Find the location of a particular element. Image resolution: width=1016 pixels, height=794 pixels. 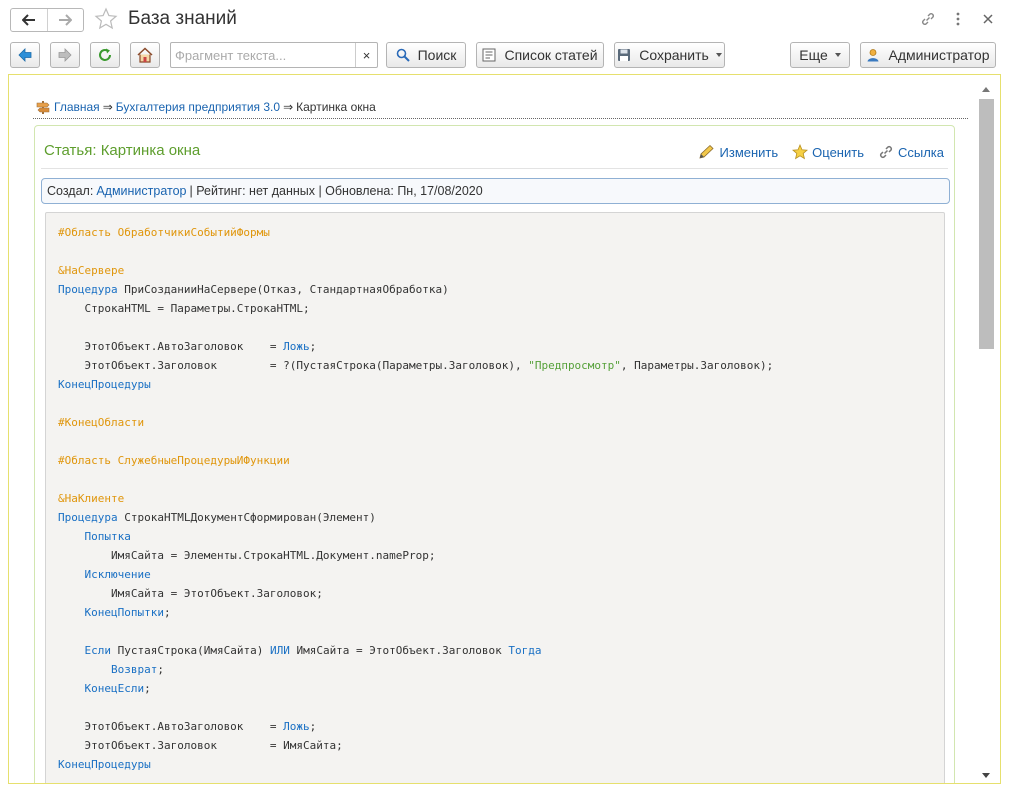

floppy-disk-icon is located at coordinates (624, 55).